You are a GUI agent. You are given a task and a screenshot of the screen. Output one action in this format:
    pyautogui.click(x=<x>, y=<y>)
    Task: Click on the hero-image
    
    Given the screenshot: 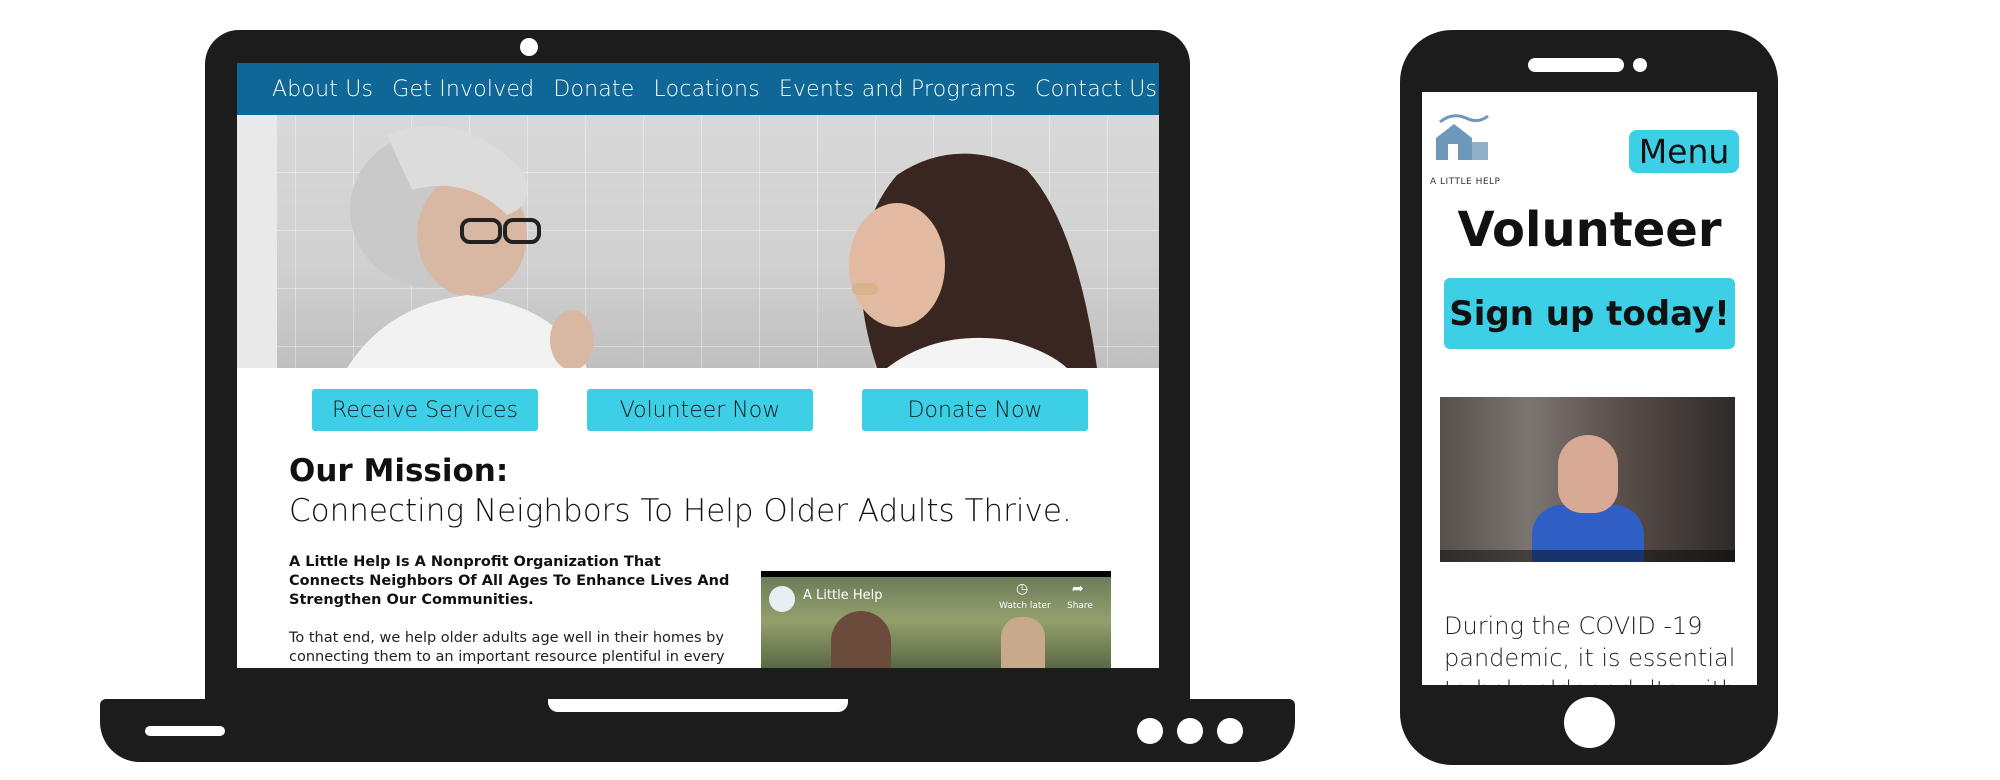 What is the action you would take?
    pyautogui.click(x=698, y=241)
    